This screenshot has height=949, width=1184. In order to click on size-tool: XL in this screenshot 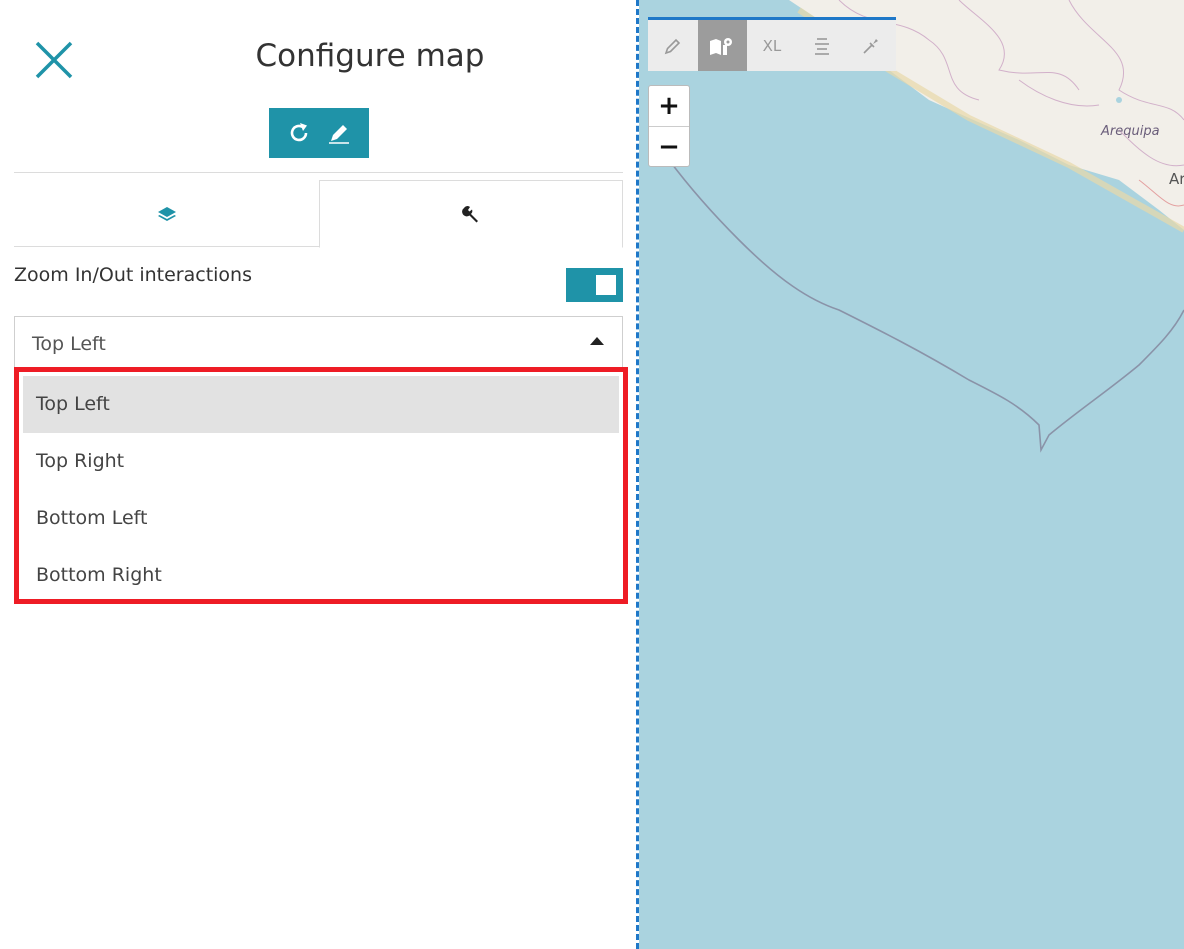, I will do `click(772, 45)`.